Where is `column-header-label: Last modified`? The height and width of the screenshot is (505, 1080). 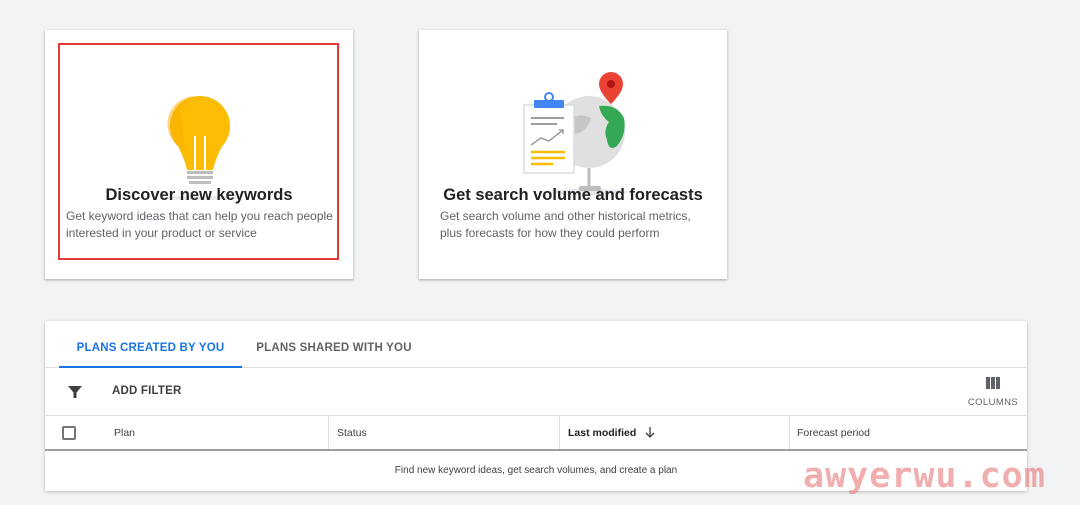
column-header-label: Last modified is located at coordinates (602, 433).